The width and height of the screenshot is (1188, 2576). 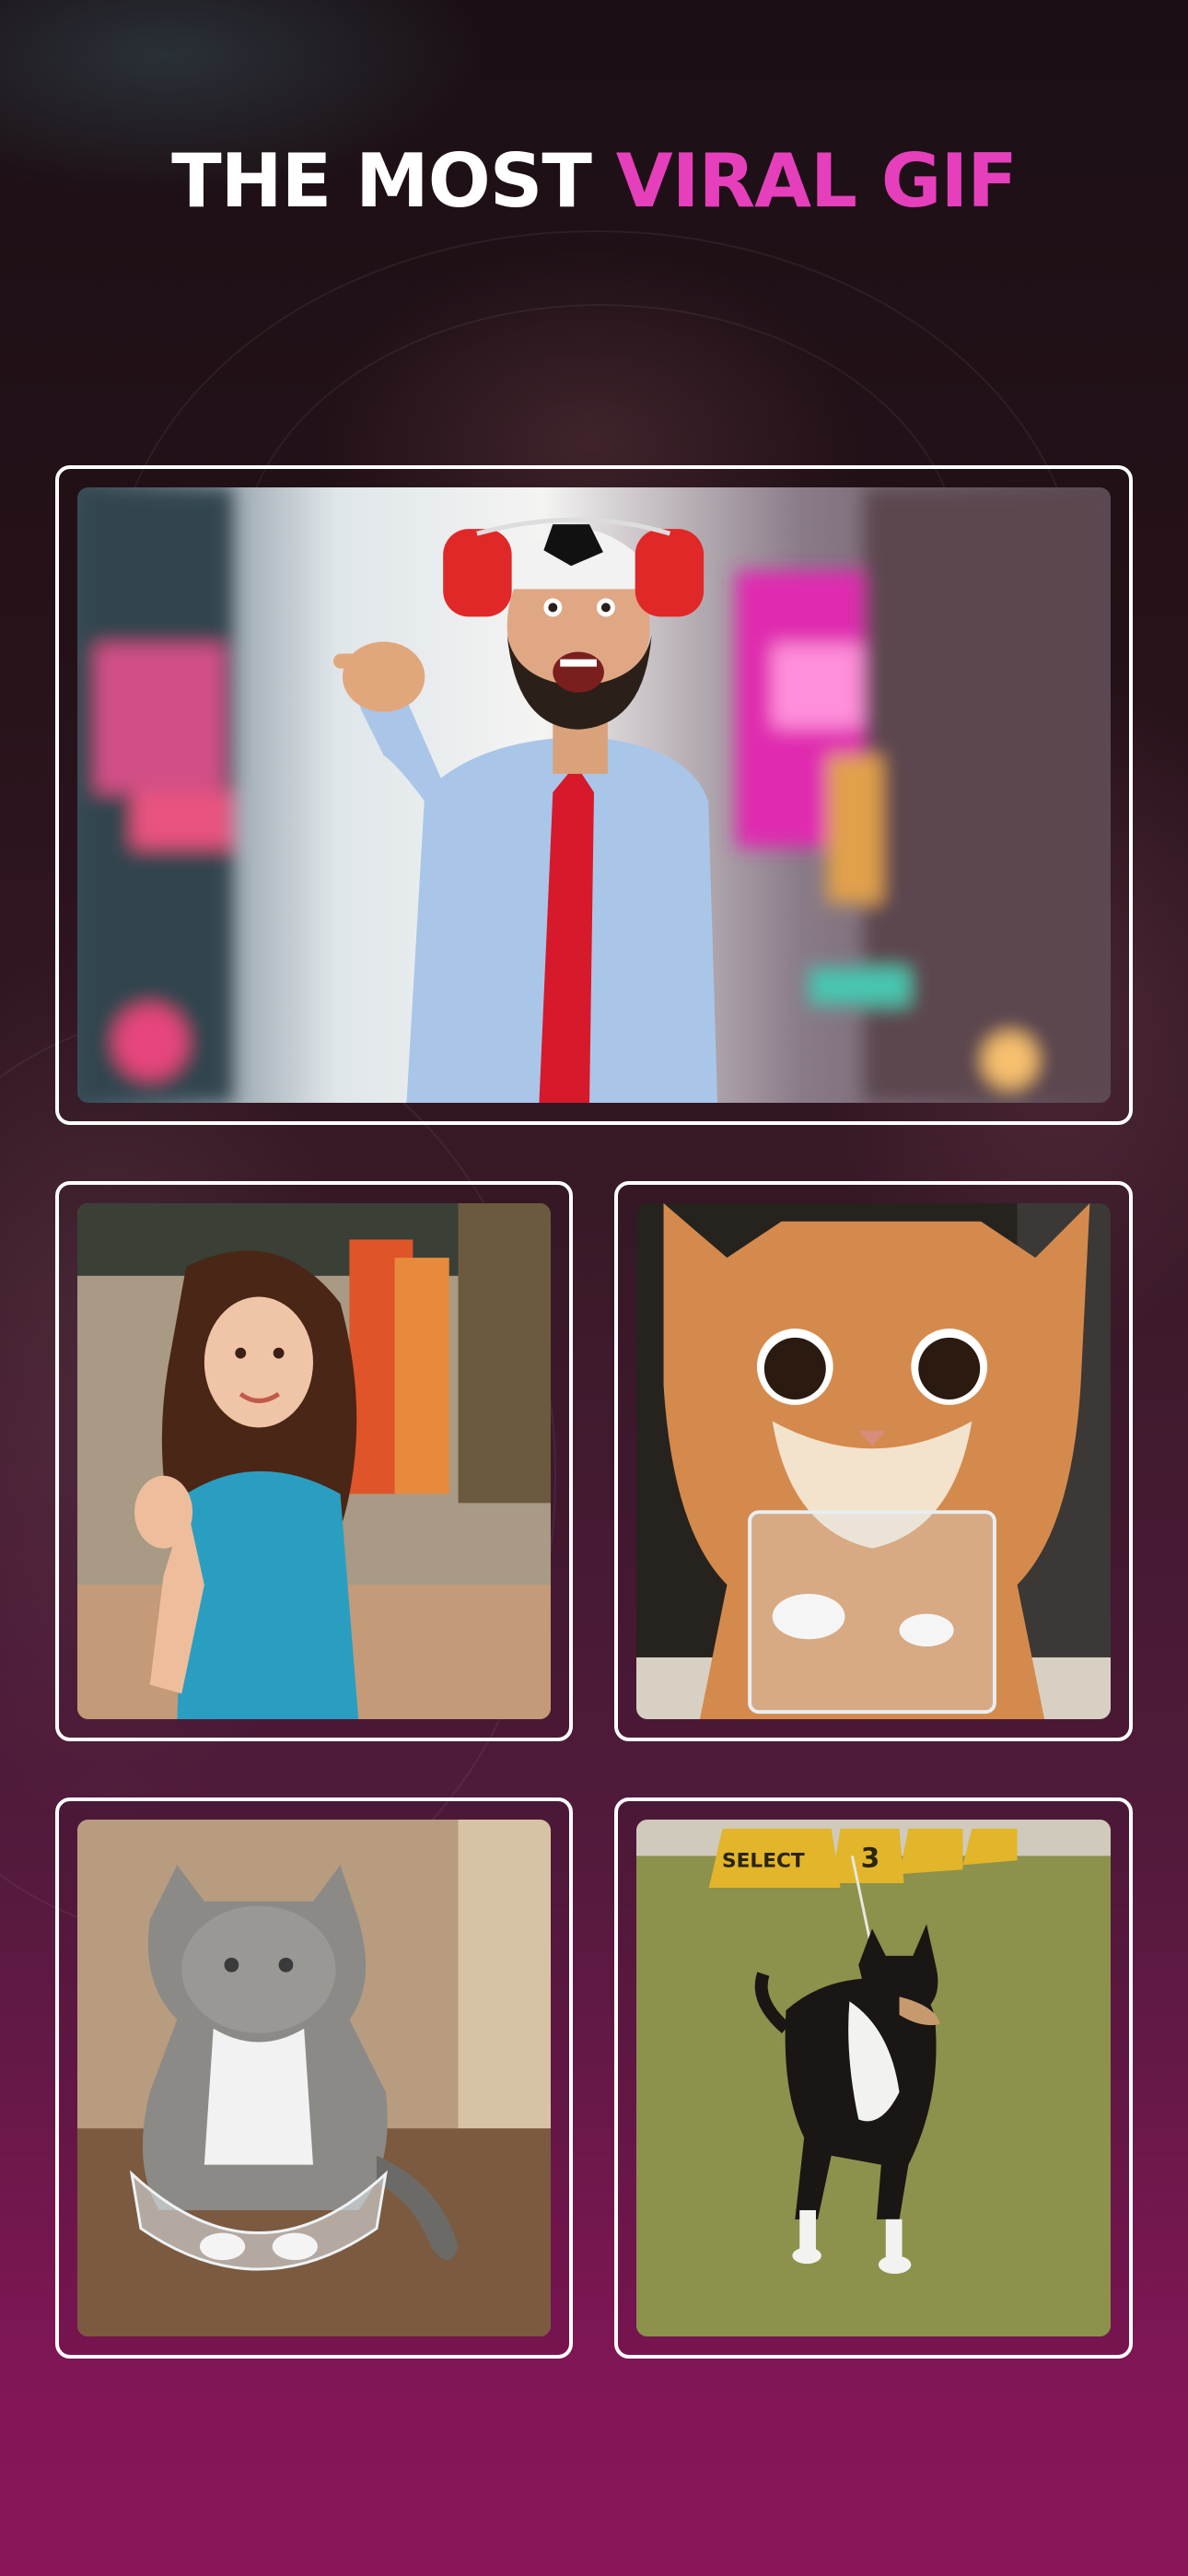 I want to click on gif-card-waving-girl, so click(x=314, y=1461).